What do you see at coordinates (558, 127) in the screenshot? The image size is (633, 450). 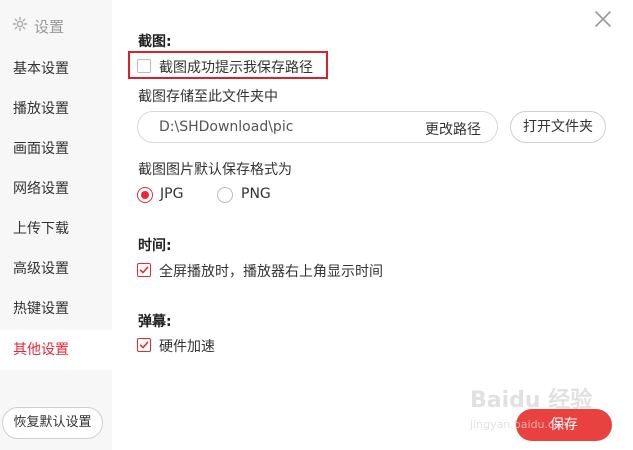 I see `open-folder-button: 打开文件夹` at bounding box center [558, 127].